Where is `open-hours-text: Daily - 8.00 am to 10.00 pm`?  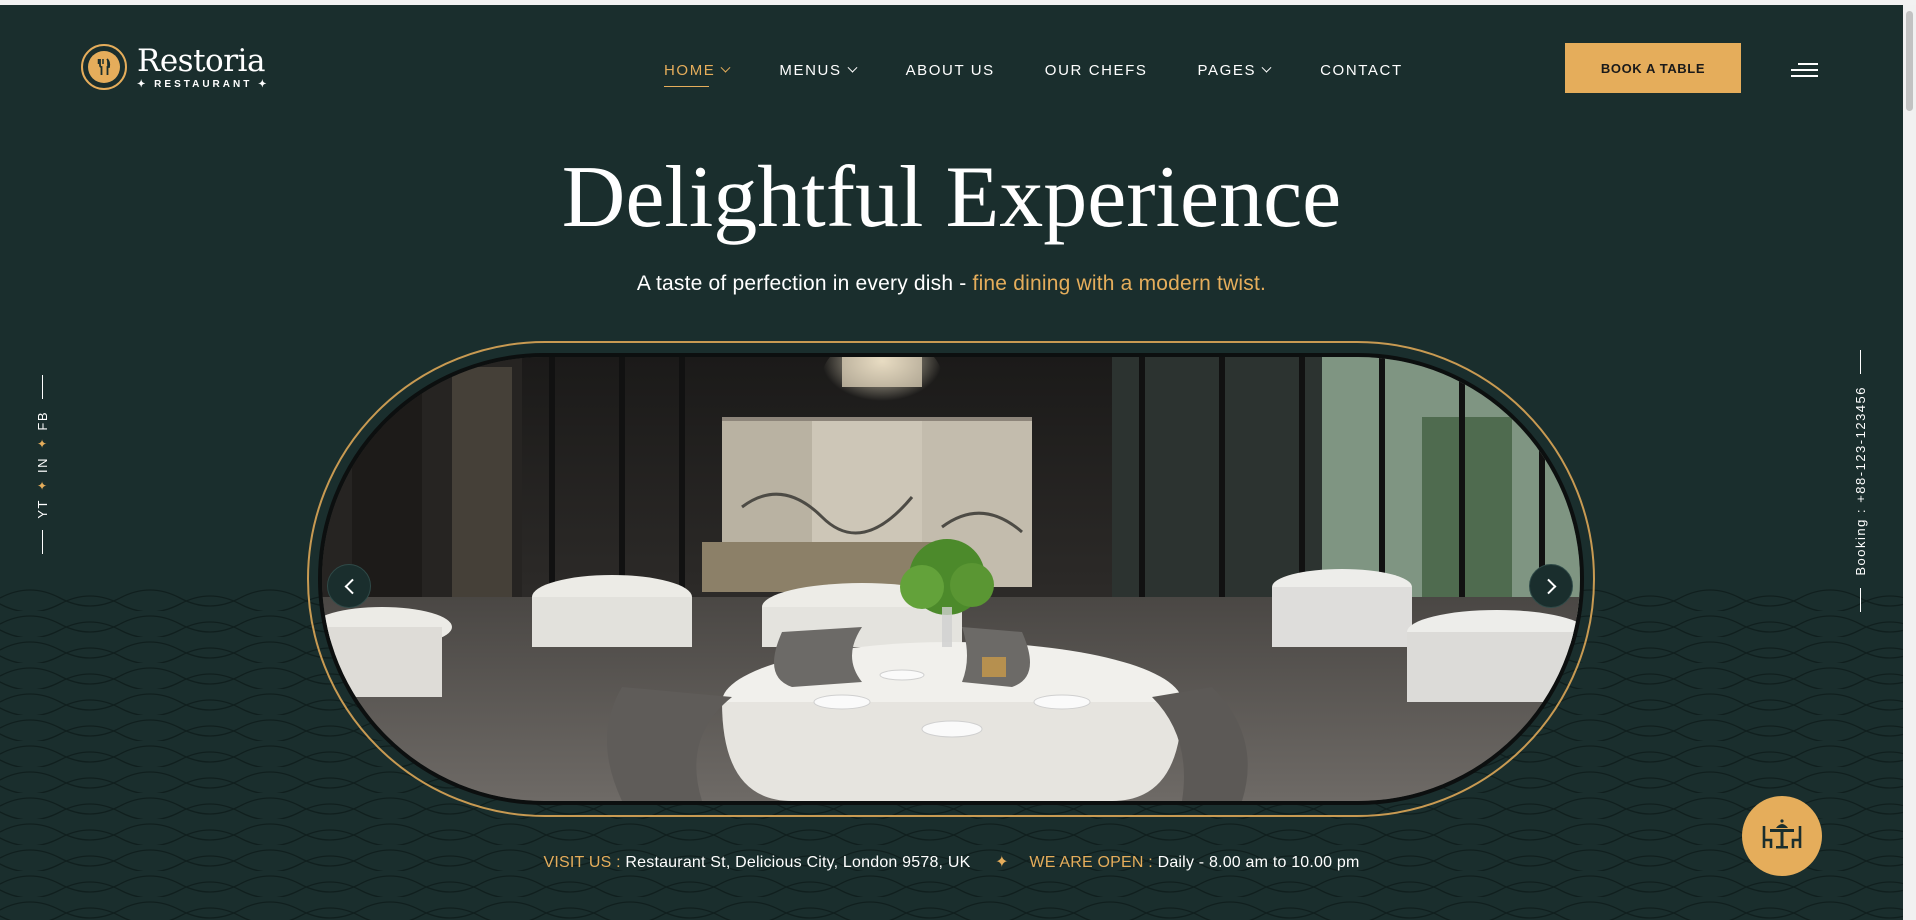
open-hours-text: Daily - 8.00 am to 10.00 pm is located at coordinates (1258, 862).